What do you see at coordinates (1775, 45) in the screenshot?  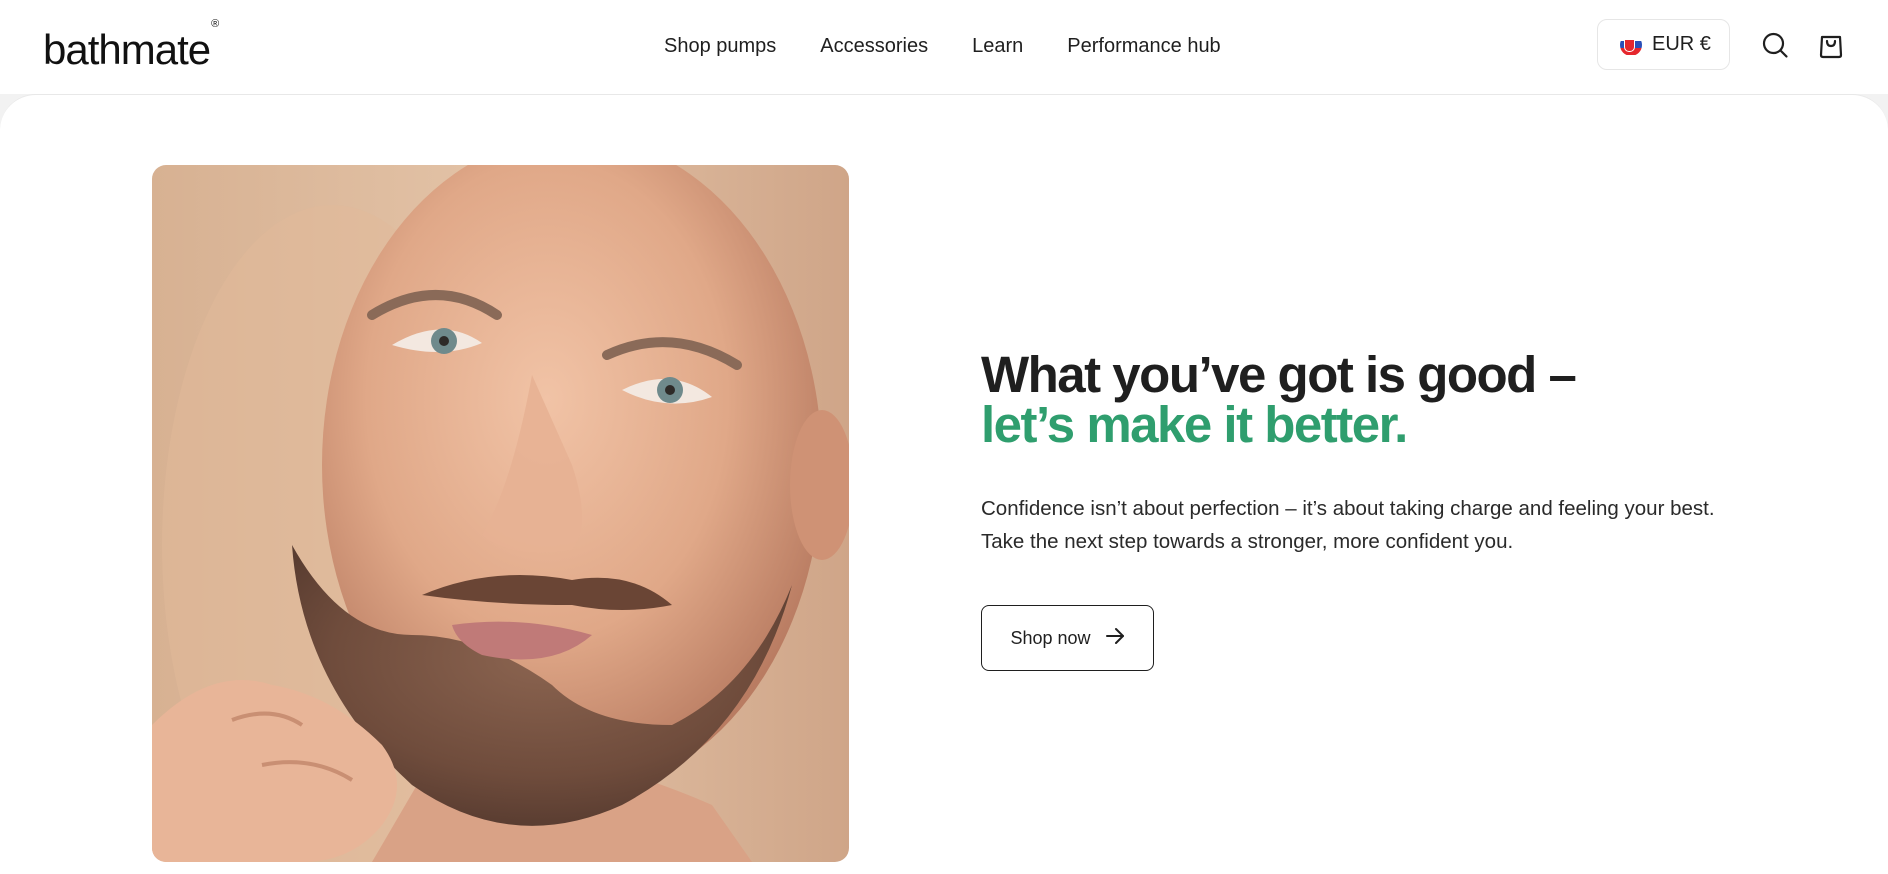 I see `search-icon` at bounding box center [1775, 45].